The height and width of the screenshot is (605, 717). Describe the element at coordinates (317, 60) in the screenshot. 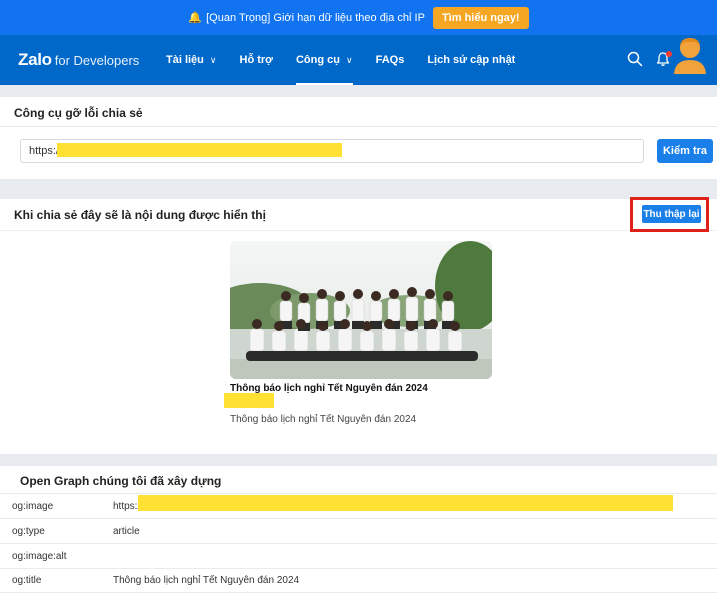

I see `nav-item-label: Công cụ` at that location.